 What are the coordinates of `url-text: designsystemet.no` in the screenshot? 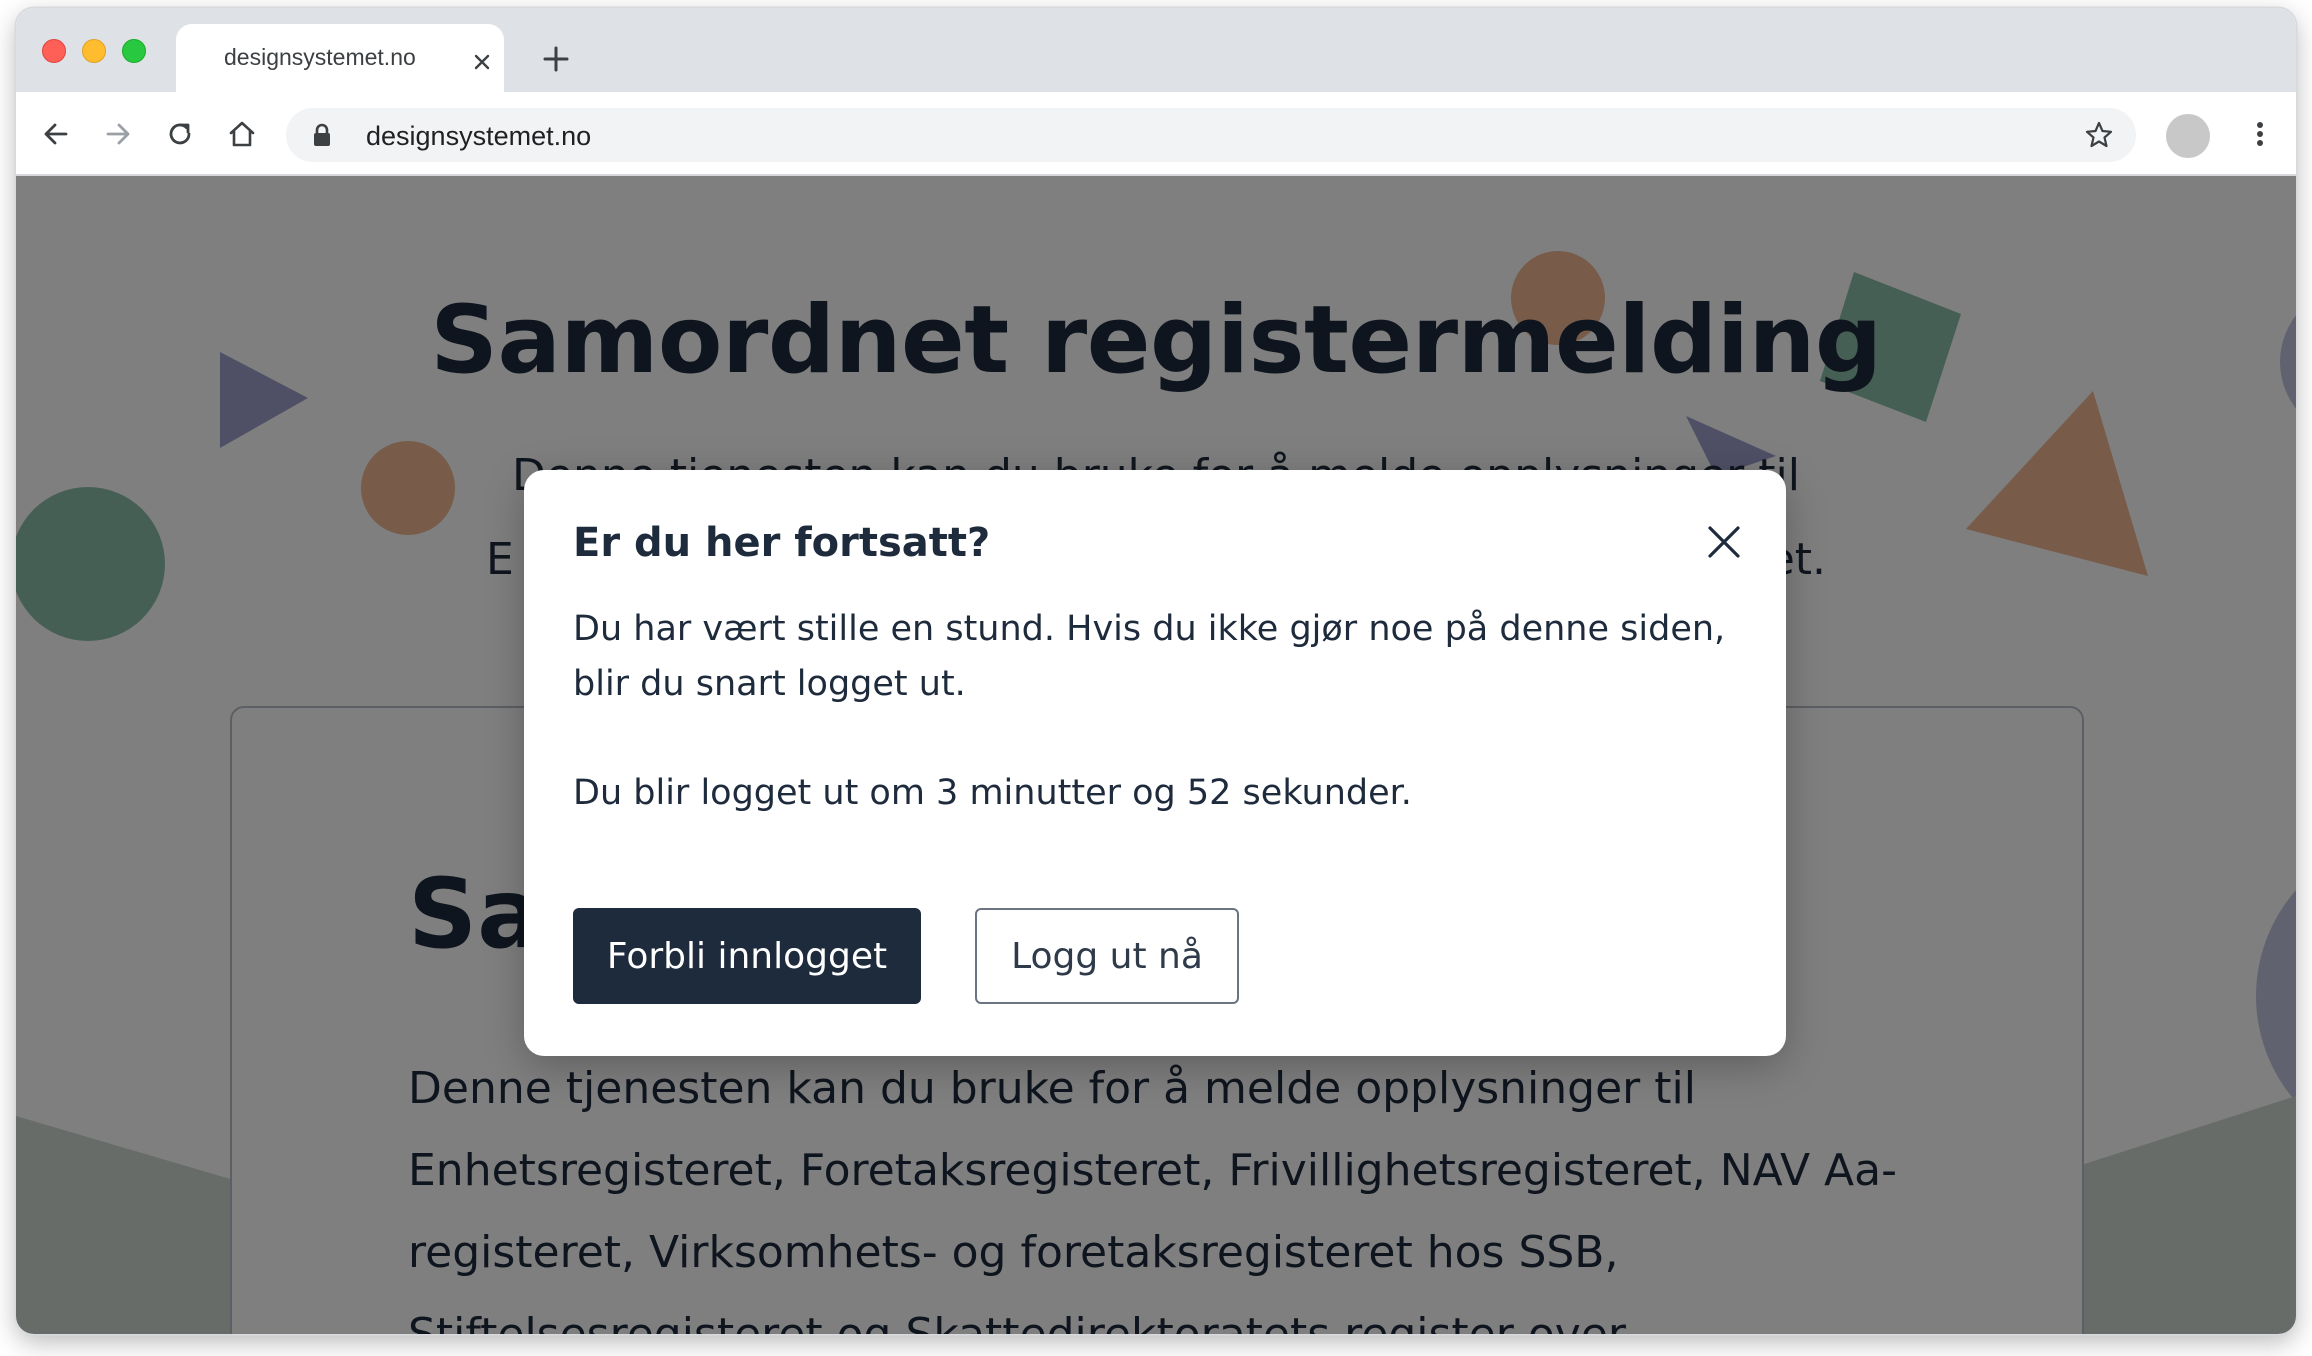 It's located at (479, 136).